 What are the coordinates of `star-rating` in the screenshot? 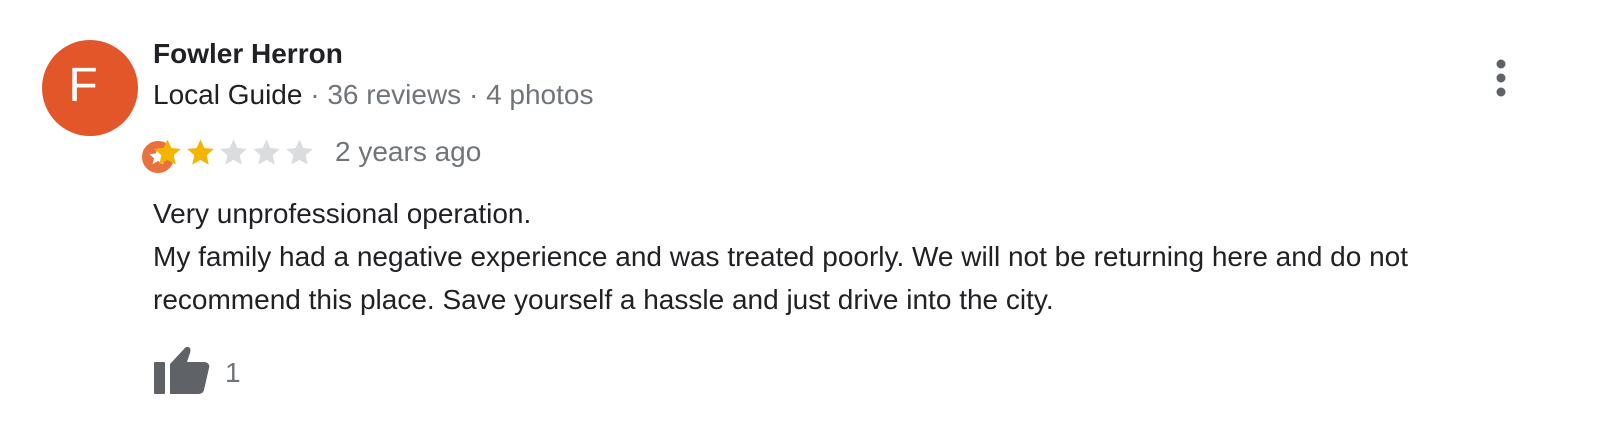 It's located at (234, 154).